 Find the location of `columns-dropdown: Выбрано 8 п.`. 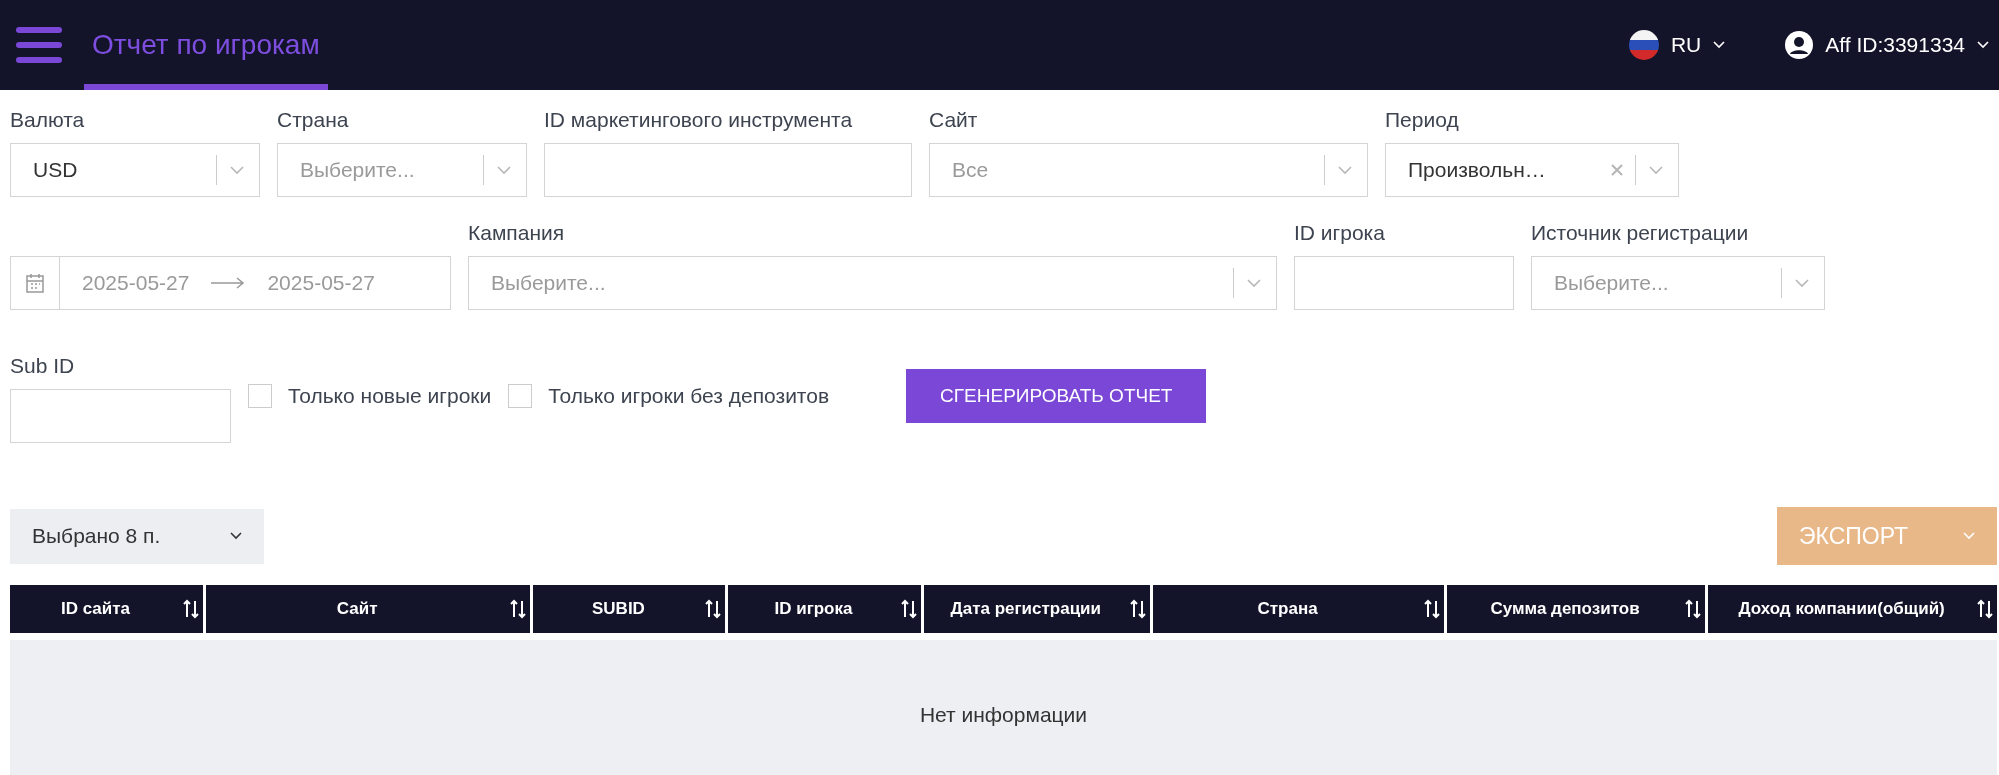

columns-dropdown: Выбрано 8 п. is located at coordinates (137, 536).